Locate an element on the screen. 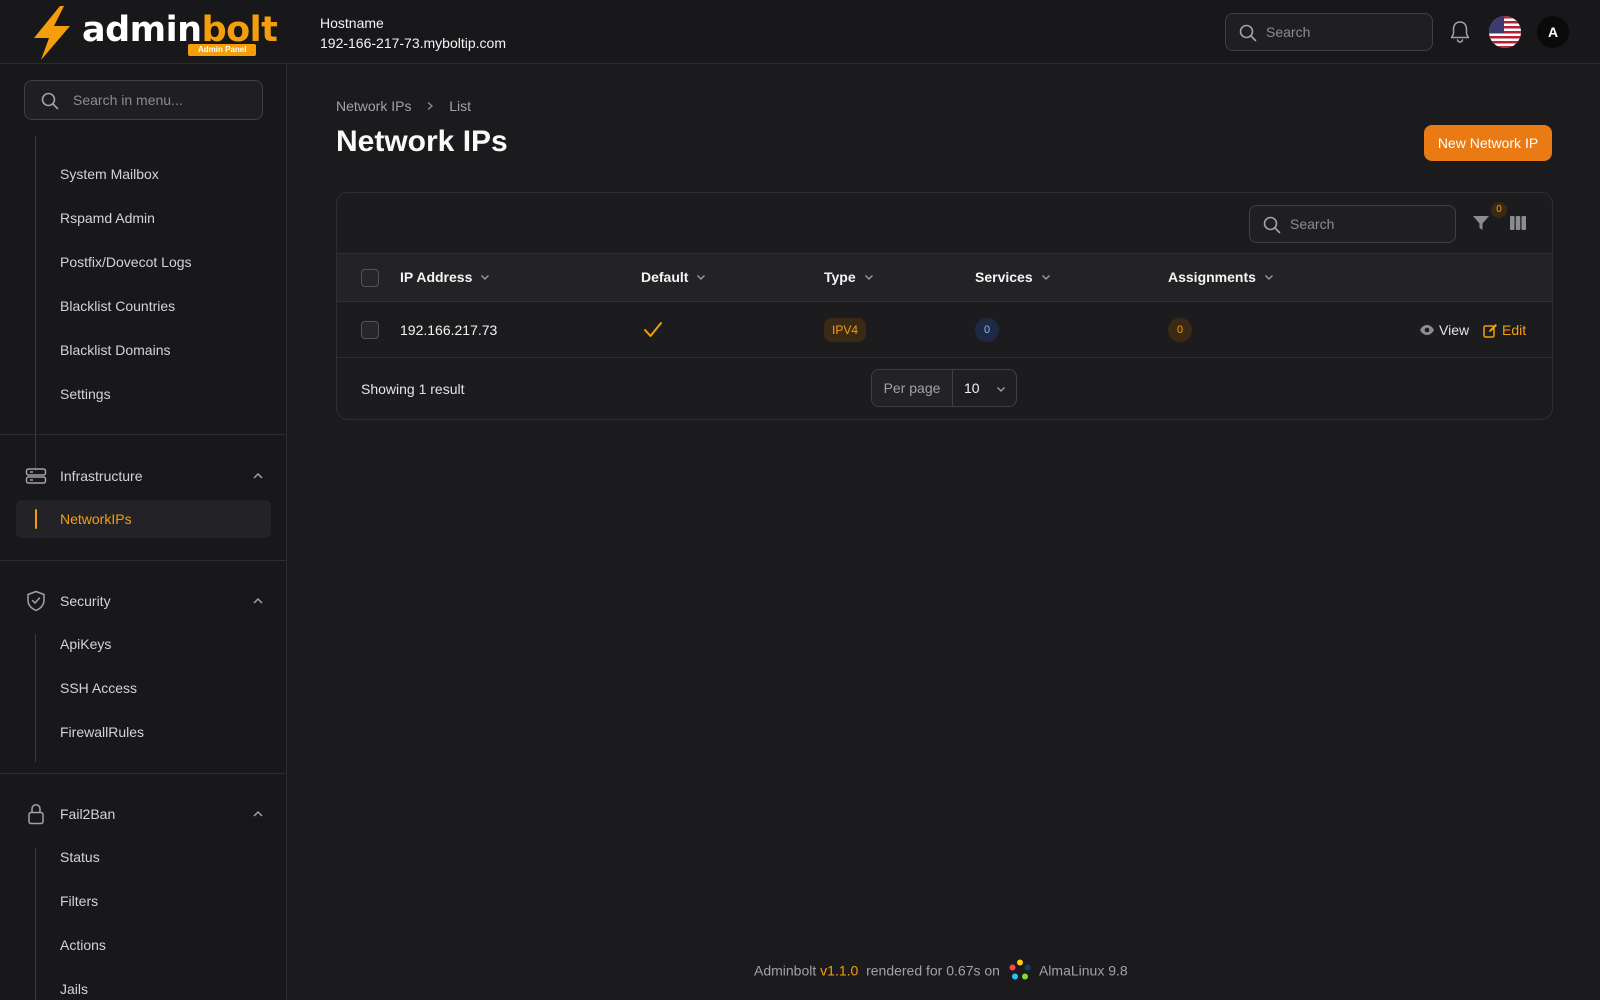 This screenshot has width=1600, height=1000. sidebar-item-filters: Filters is located at coordinates (143, 901).